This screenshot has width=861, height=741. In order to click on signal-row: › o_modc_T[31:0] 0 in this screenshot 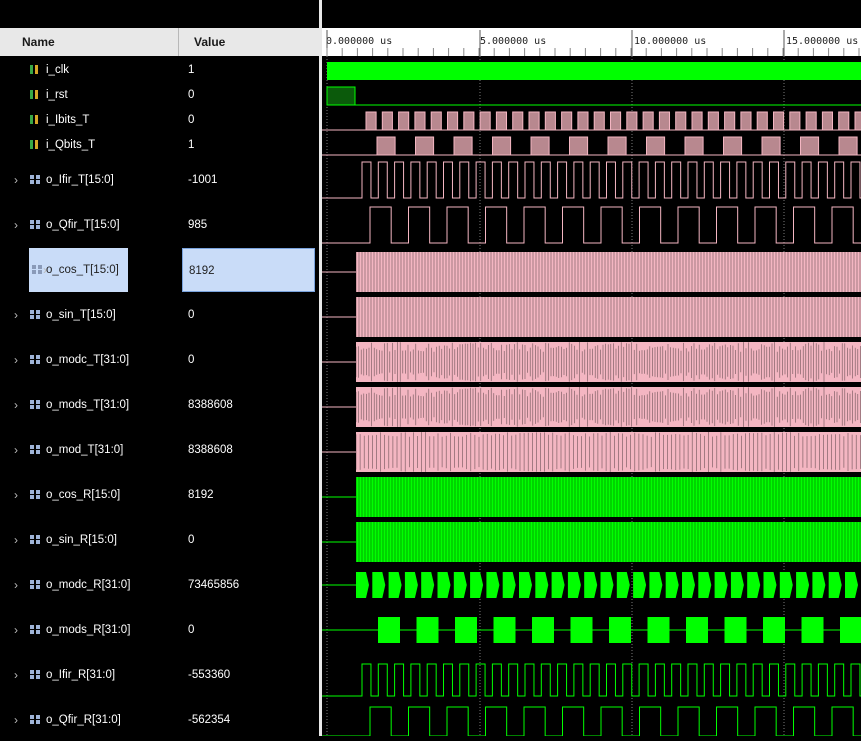, I will do `click(159, 360)`.